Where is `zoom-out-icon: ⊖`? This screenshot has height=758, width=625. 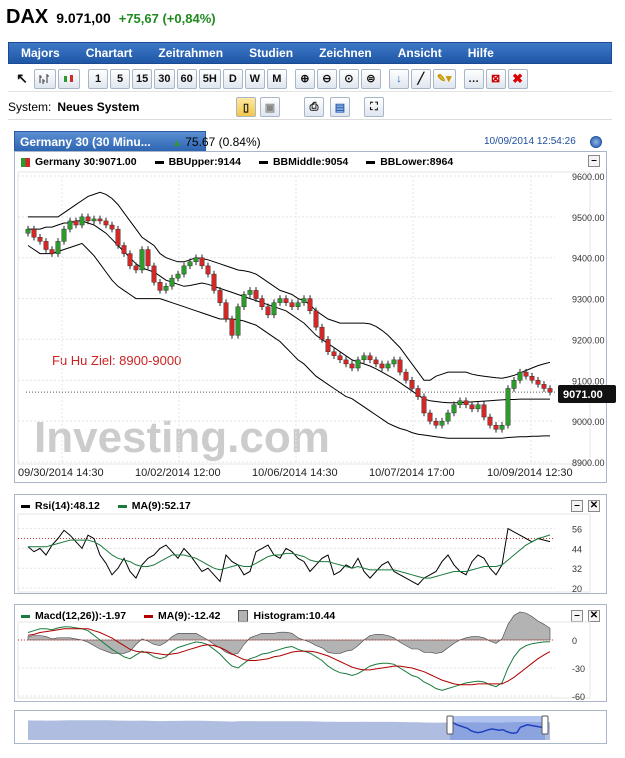
zoom-out-icon: ⊖ is located at coordinates (326, 78).